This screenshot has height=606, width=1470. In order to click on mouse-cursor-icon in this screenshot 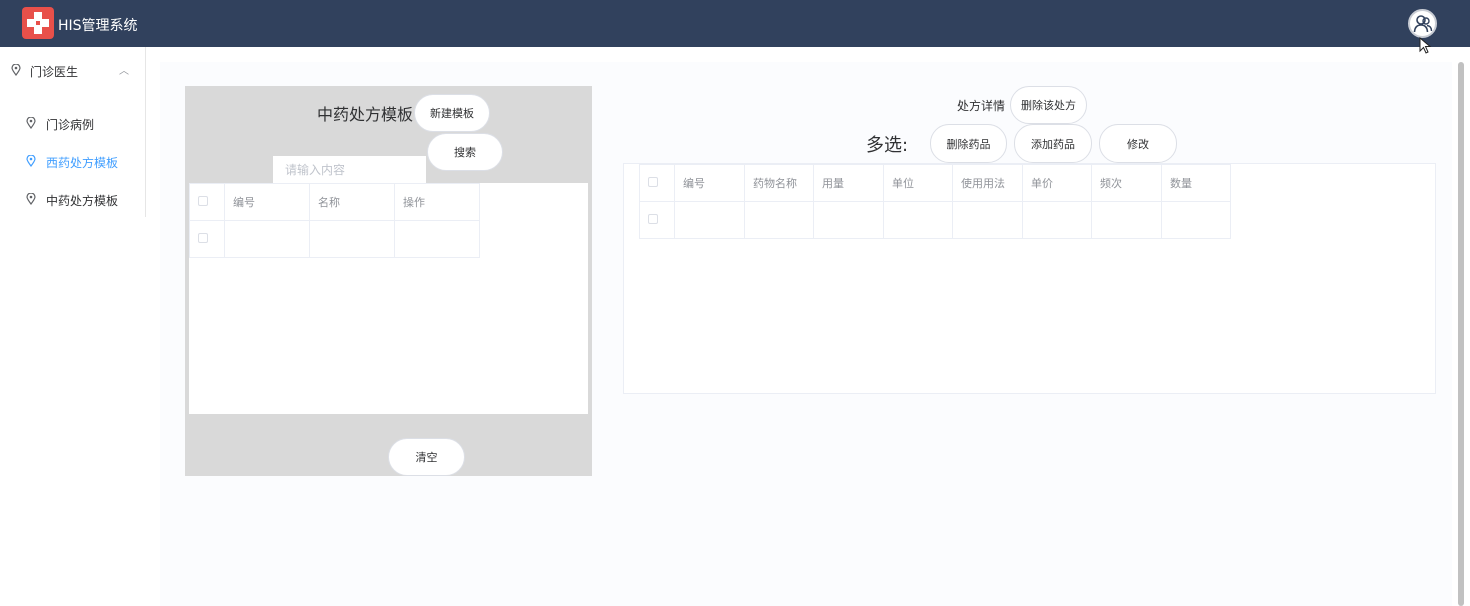, I will do `click(1425, 45)`.